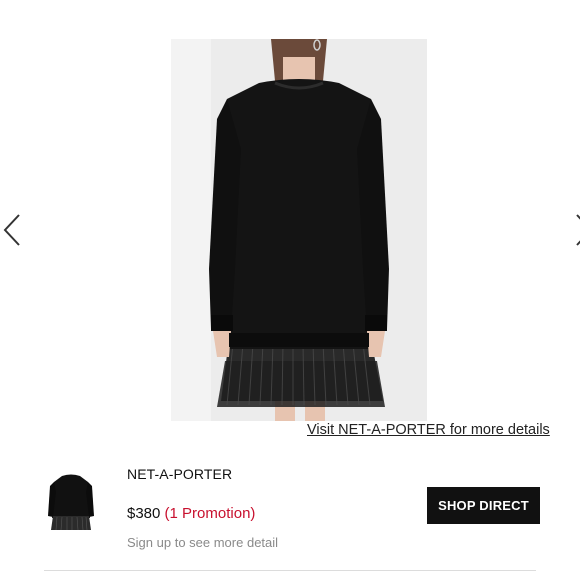 This screenshot has width=580, height=580. I want to click on visit-retailer-link: Visit NET-A-PORTER for more details, so click(428, 430).